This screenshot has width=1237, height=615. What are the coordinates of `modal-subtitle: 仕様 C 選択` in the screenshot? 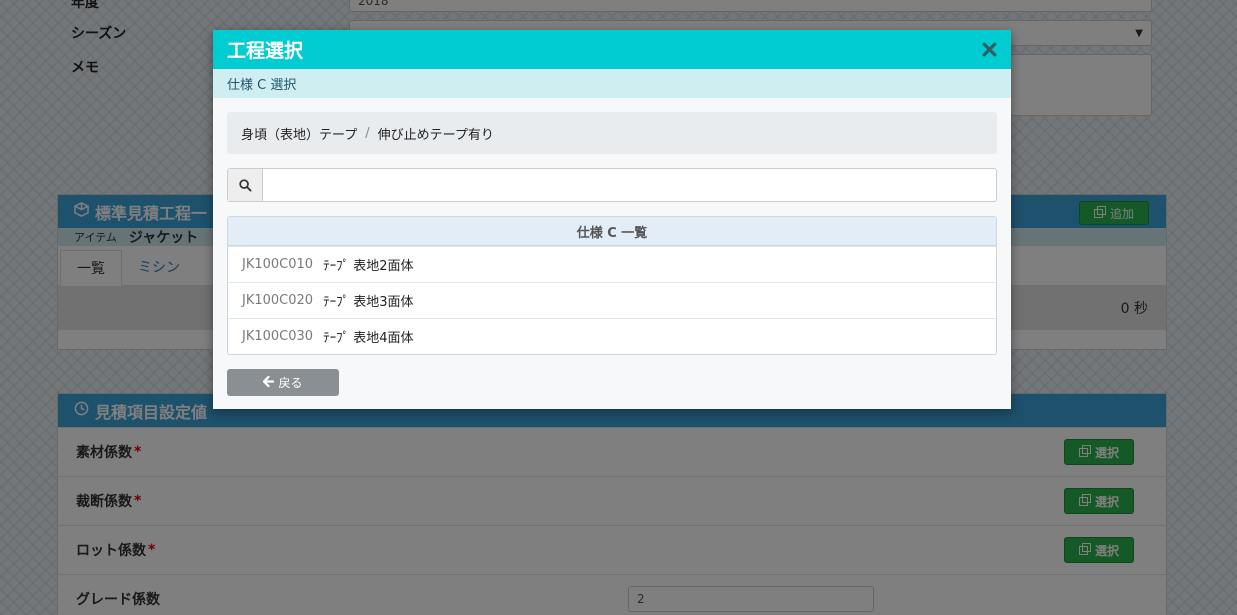 It's located at (262, 85).